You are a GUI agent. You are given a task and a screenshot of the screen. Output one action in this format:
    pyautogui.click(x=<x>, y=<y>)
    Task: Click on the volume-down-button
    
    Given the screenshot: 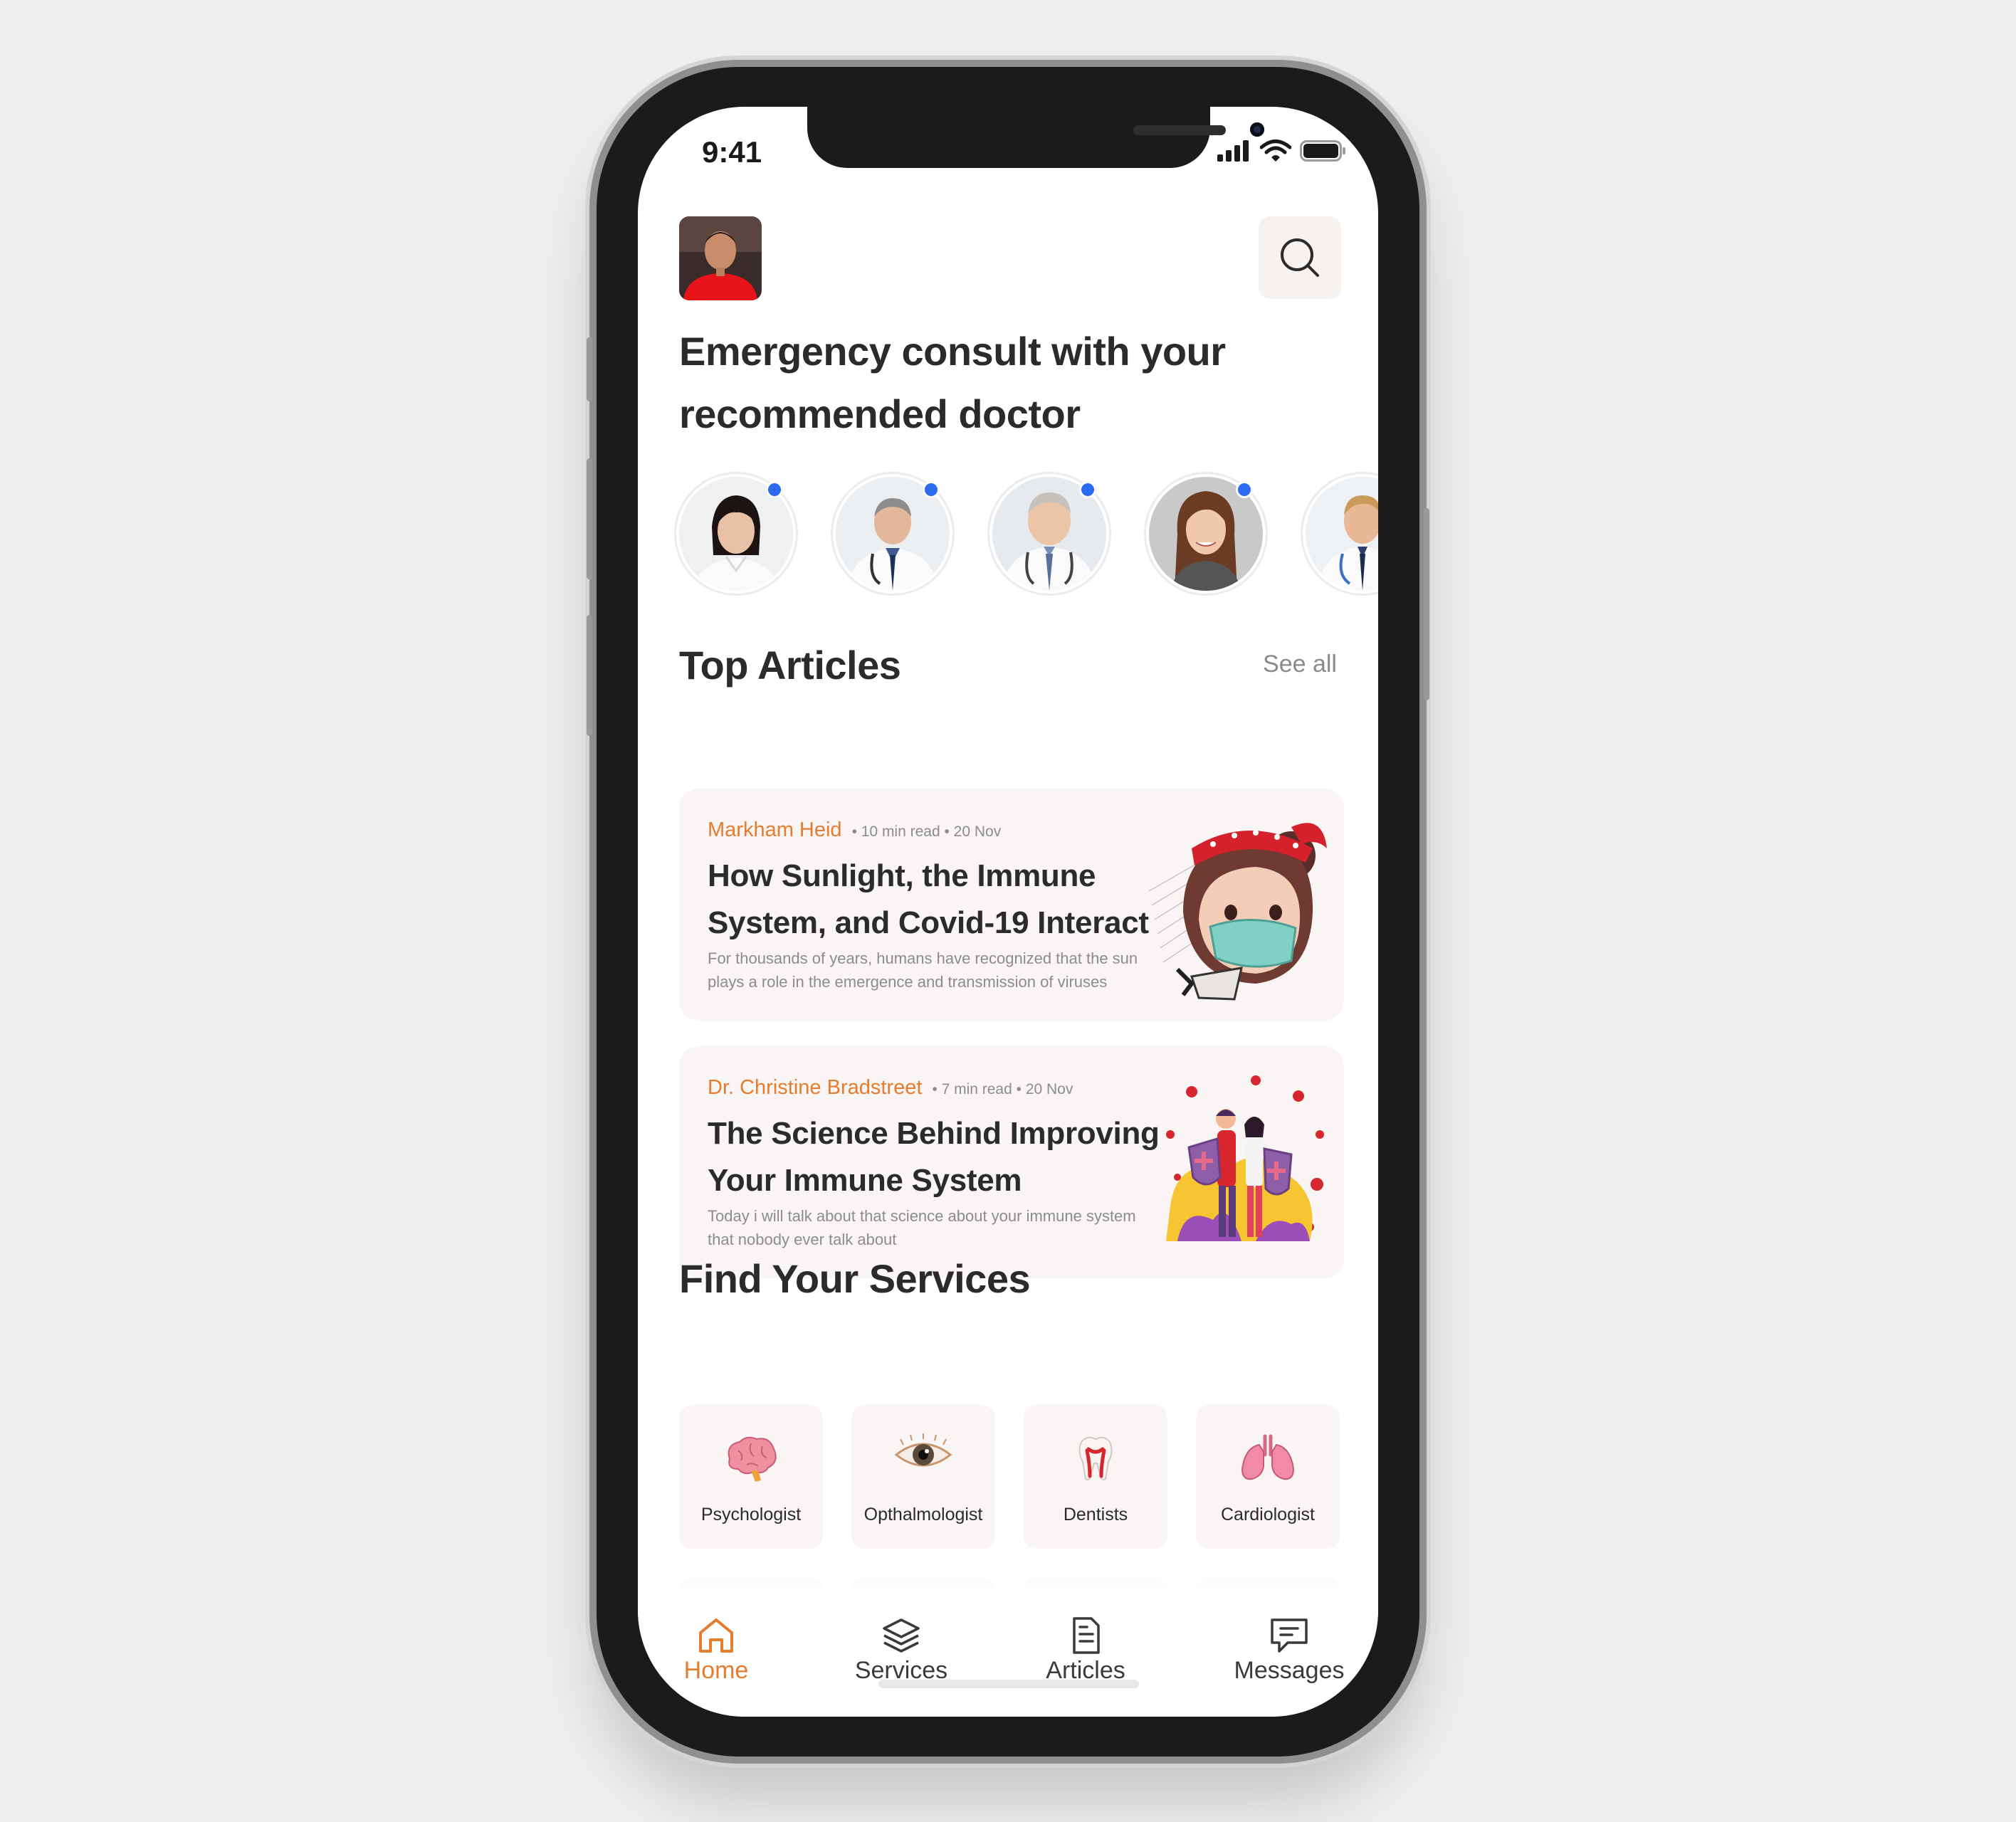 What is the action you would take?
    pyautogui.click(x=589, y=675)
    